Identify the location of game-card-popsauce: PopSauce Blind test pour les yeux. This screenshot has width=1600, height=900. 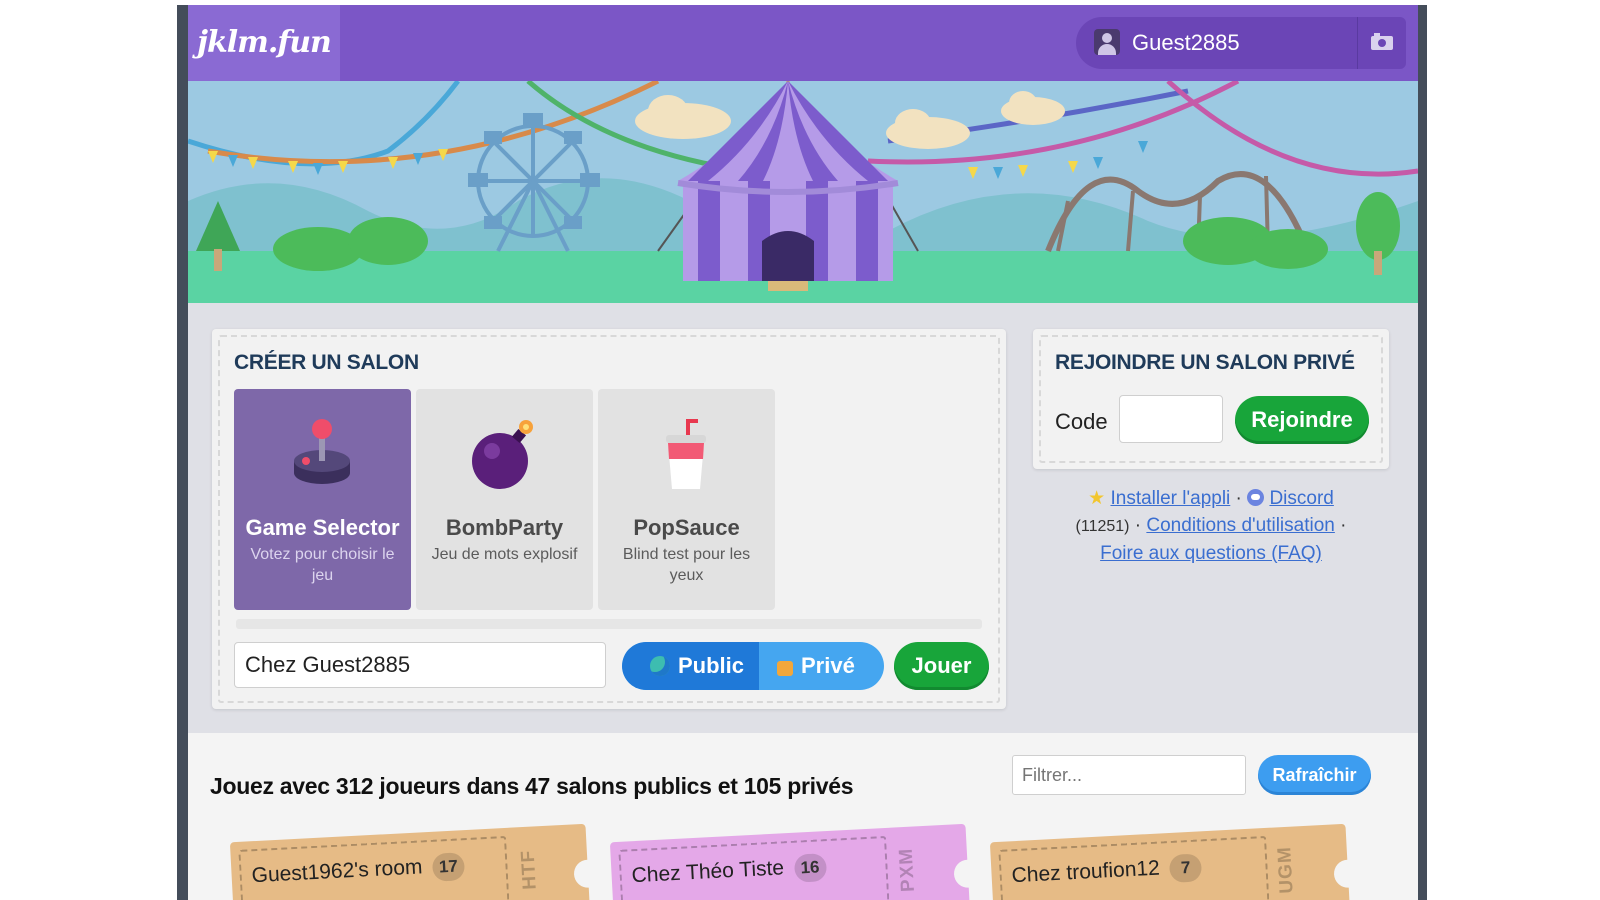
(686, 499).